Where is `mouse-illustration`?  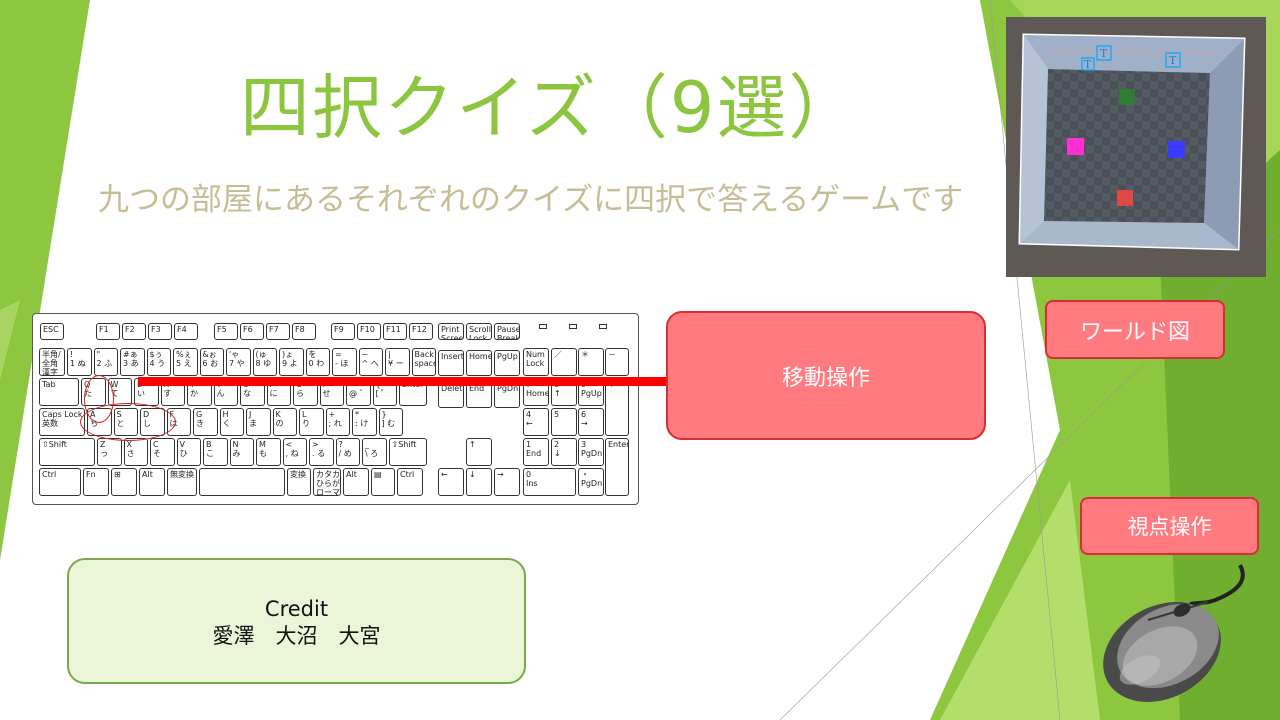 mouse-illustration is located at coordinates (1174, 633).